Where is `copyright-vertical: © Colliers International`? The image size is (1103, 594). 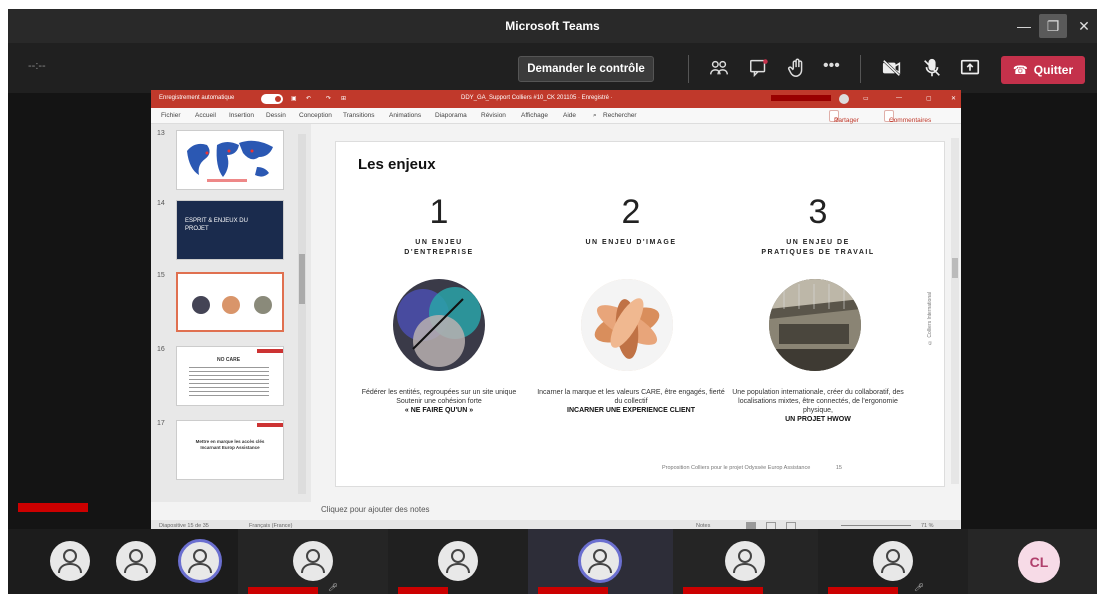
copyright-vertical: © Colliers International is located at coordinates (930, 318).